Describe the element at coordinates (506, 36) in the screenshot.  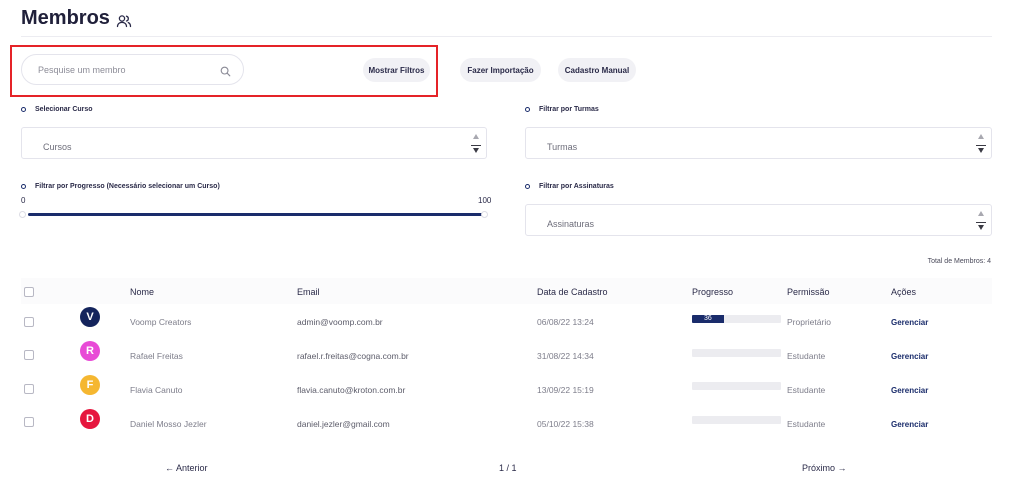
I see `header-divider` at that location.